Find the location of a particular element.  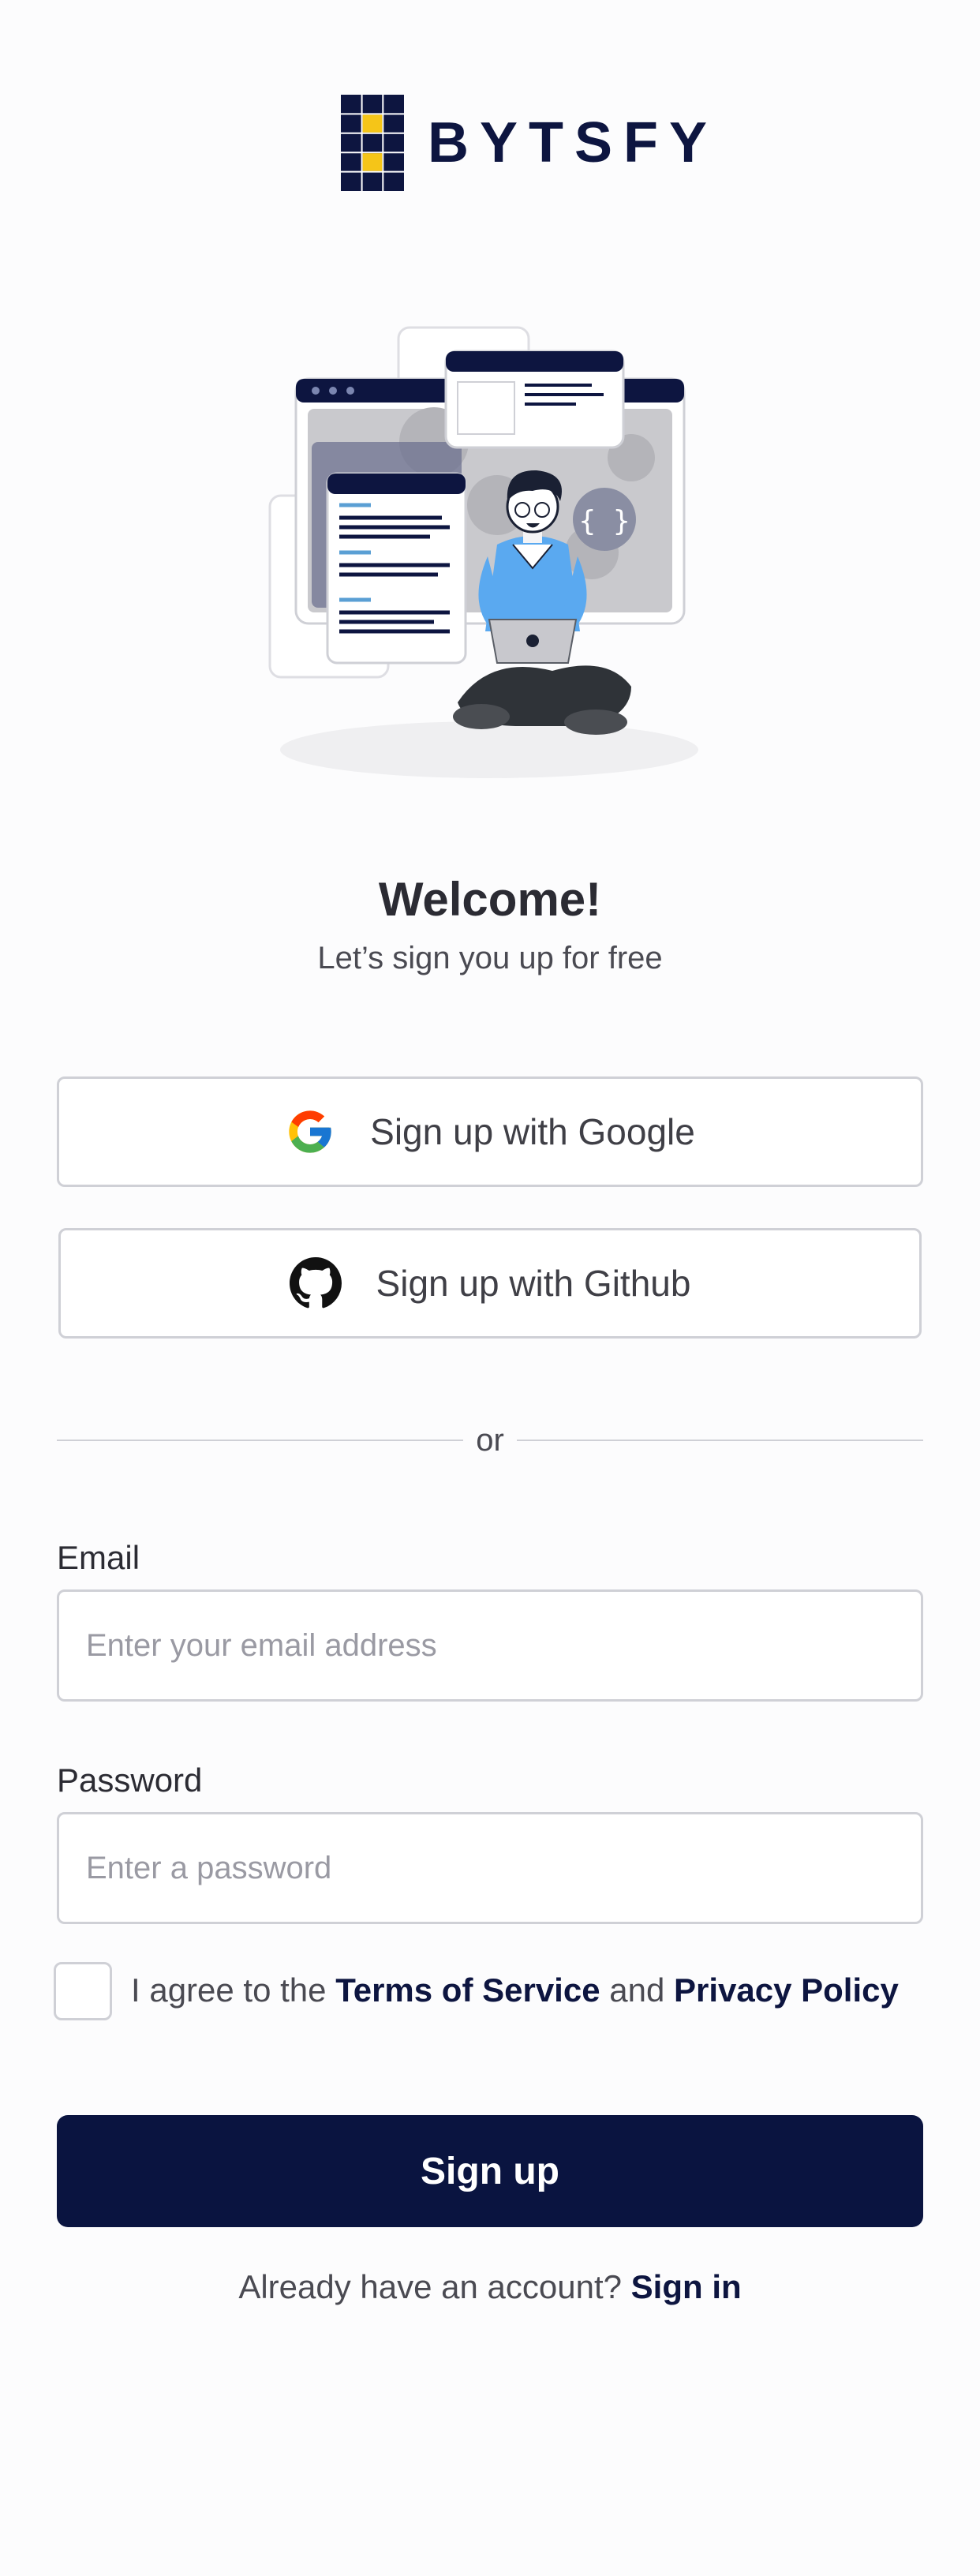

password-label: Password is located at coordinates (130, 1780).